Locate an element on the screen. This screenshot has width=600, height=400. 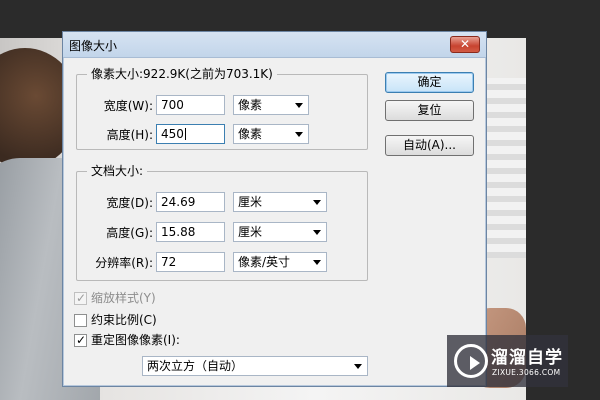
doc-width-input: 24.69 is located at coordinates (190, 202).